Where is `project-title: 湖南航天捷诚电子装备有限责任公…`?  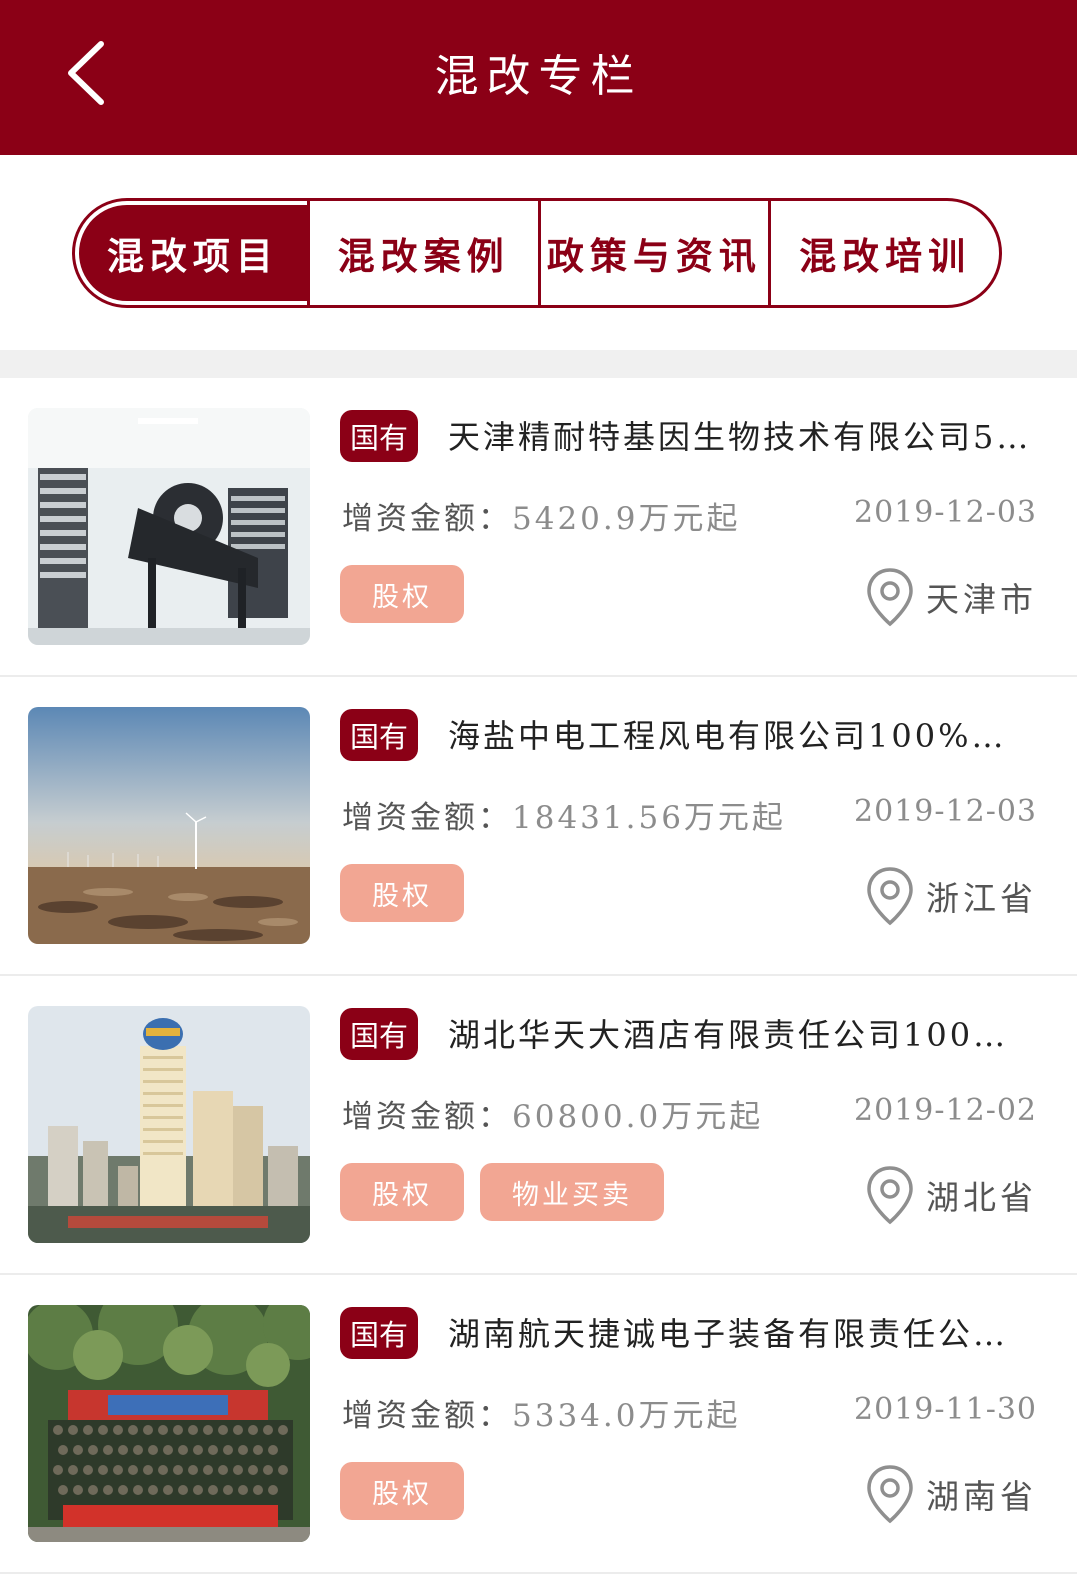 project-title: 湖南航天捷诚电子装备有限责任公… is located at coordinates (743, 1334).